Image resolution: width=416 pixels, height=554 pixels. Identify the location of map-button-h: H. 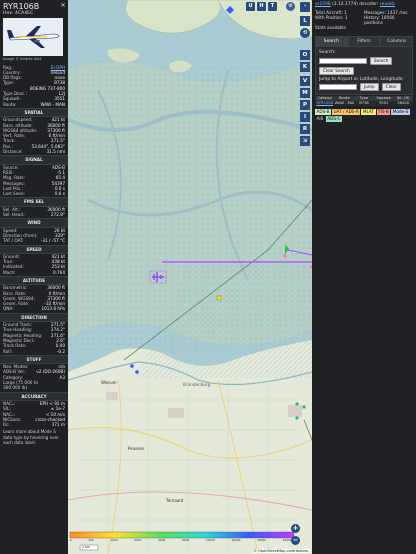
(261, 6).